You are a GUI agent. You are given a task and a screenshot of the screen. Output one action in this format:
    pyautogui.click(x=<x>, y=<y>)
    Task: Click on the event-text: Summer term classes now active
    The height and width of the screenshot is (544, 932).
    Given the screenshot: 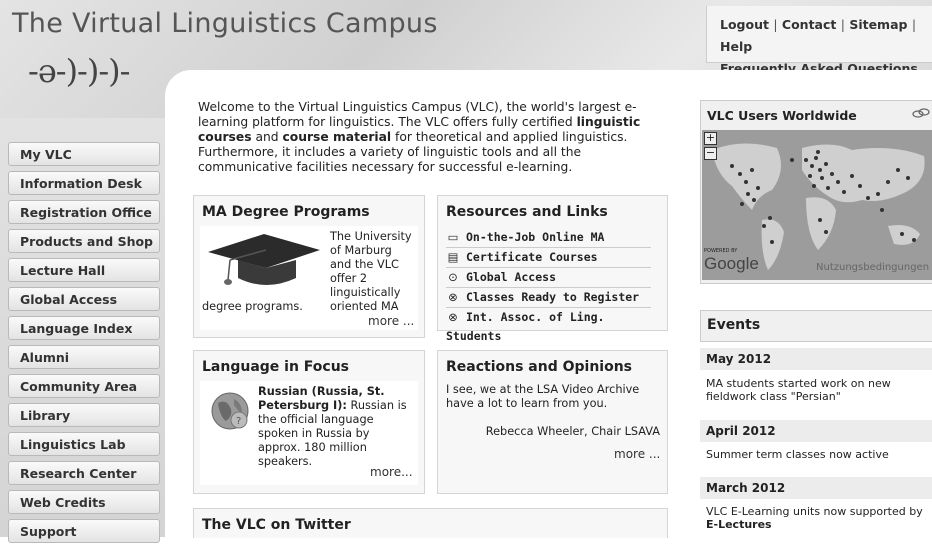 What is the action you would take?
    pyautogui.click(x=818, y=454)
    